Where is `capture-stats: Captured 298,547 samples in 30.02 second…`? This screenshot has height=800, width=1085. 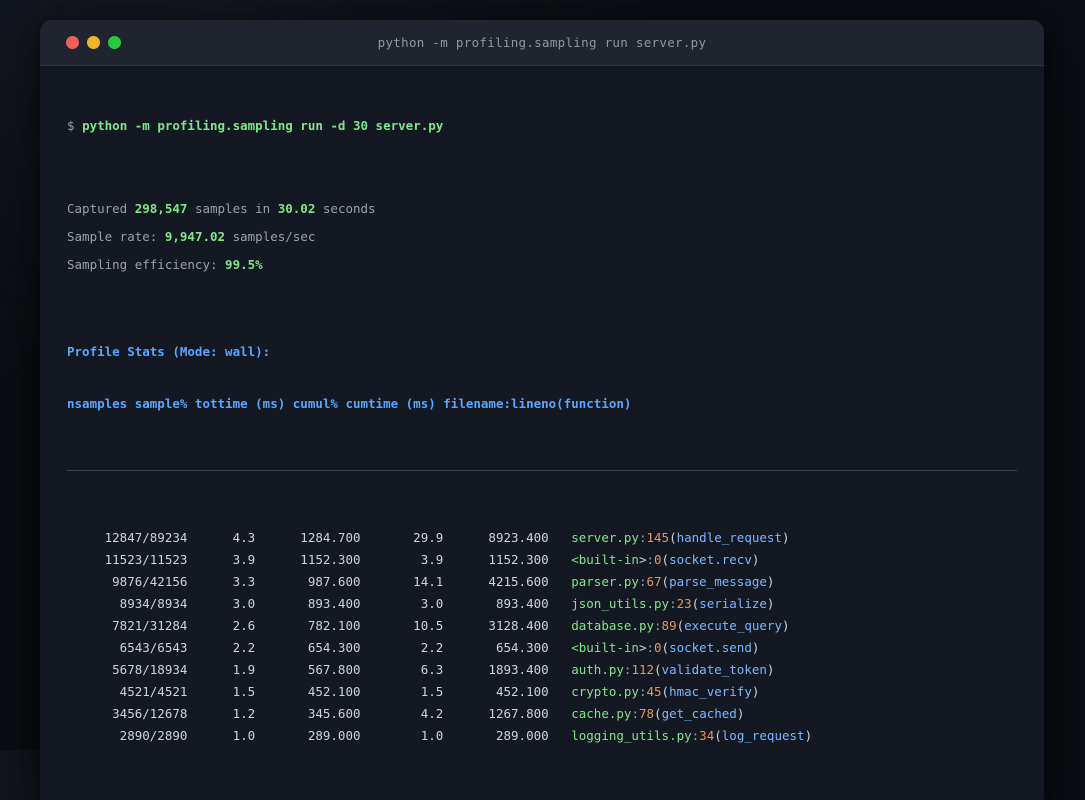
capture-stats: Captured 298,547 samples in 30.02 second… is located at coordinates (542, 237).